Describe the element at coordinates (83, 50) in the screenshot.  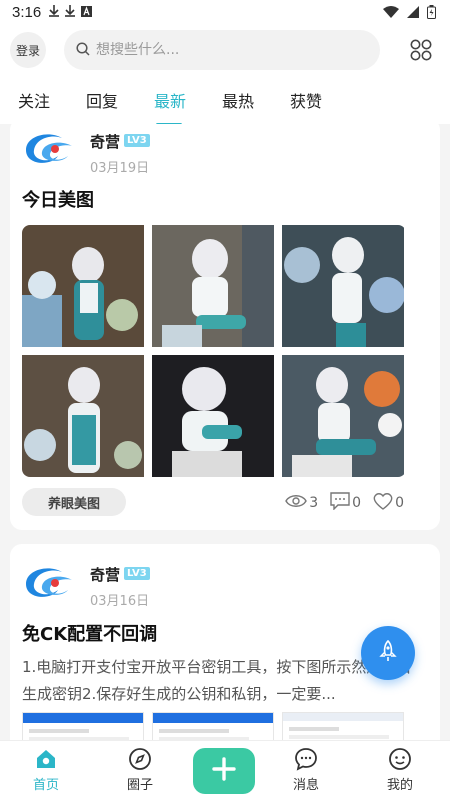
I see `search-icon` at that location.